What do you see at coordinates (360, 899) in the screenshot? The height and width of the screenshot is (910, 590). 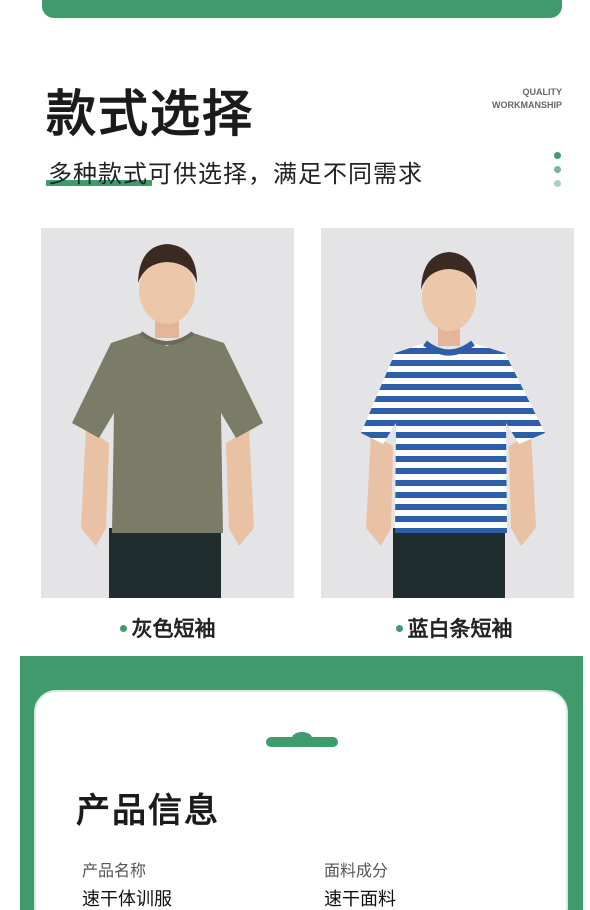 I see `field-value-fabric: 速干面料` at bounding box center [360, 899].